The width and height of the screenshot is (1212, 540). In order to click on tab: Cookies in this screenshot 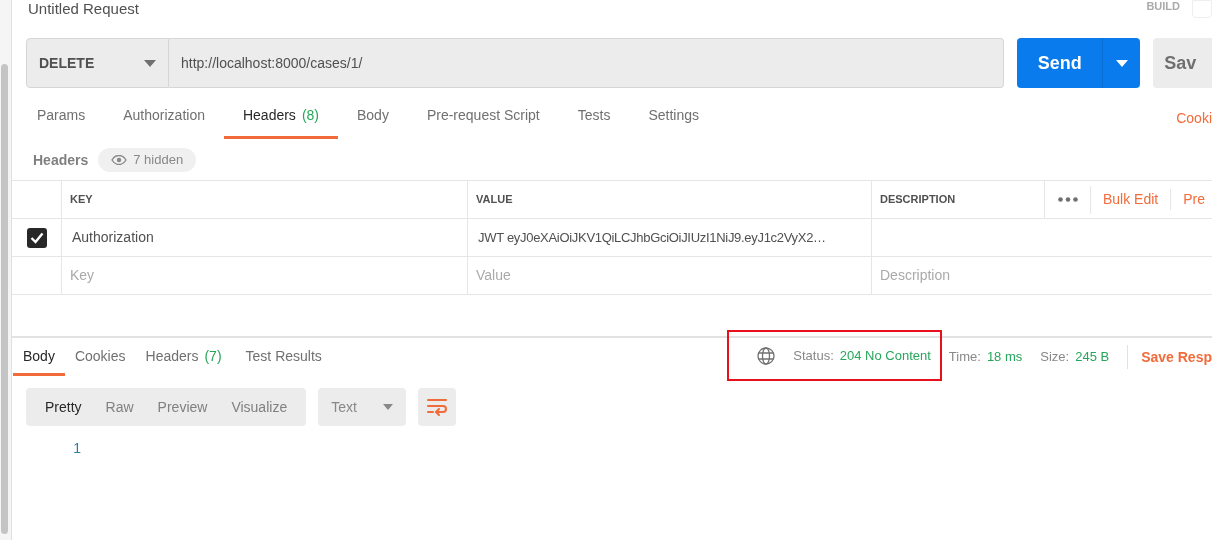, I will do `click(100, 357)`.